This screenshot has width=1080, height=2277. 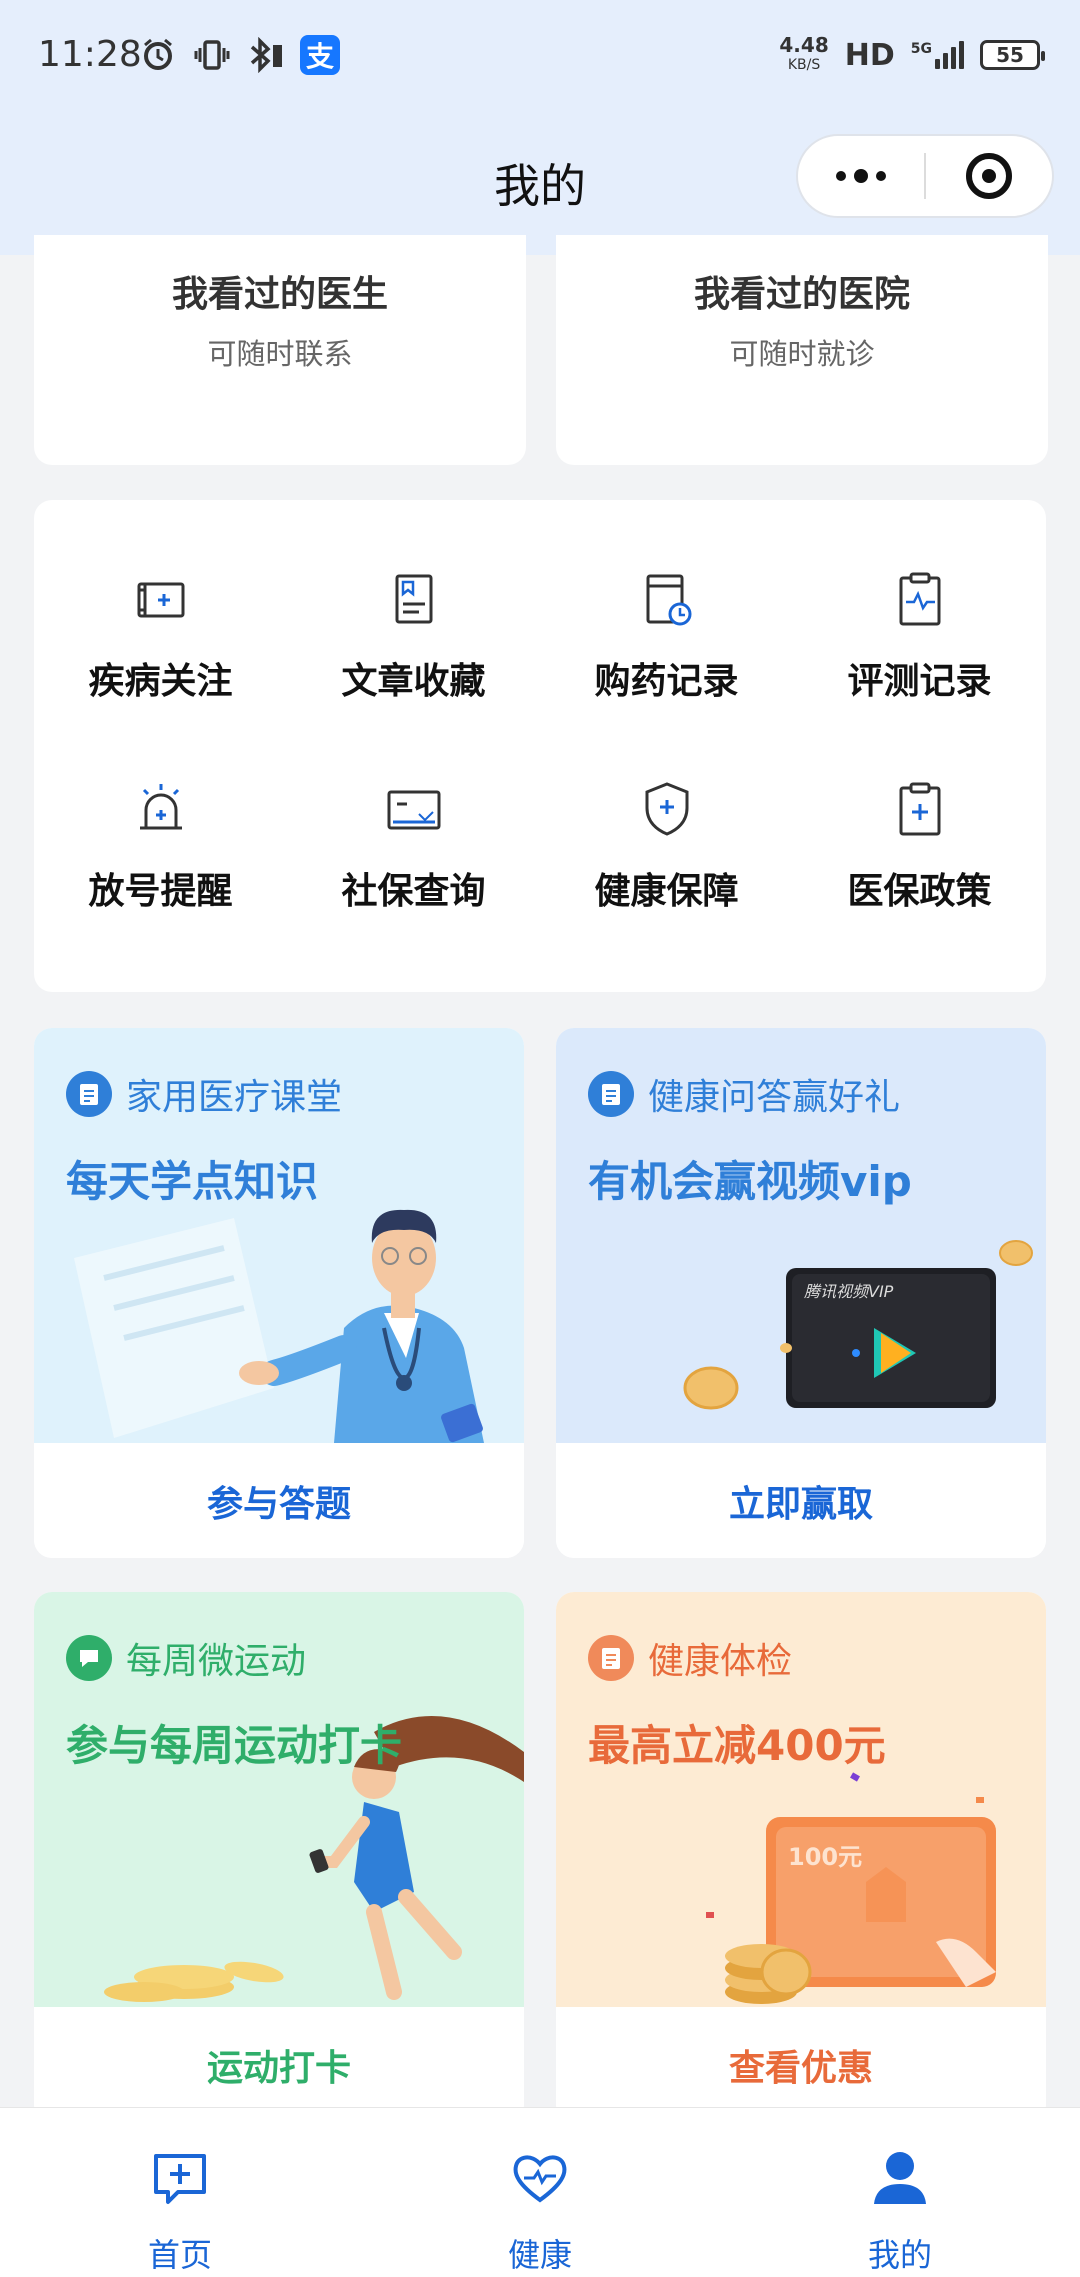 I want to click on viewed-hospitals-subtitle: 可随时就诊, so click(x=802, y=354).